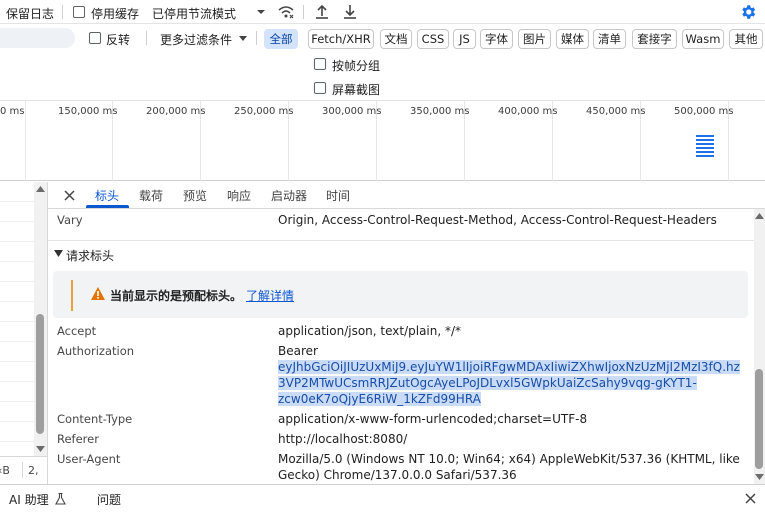 The height and width of the screenshot is (512, 765). Describe the element at coordinates (12, 111) in the screenshot. I see `timeline-tick-label: 0 ms` at that location.